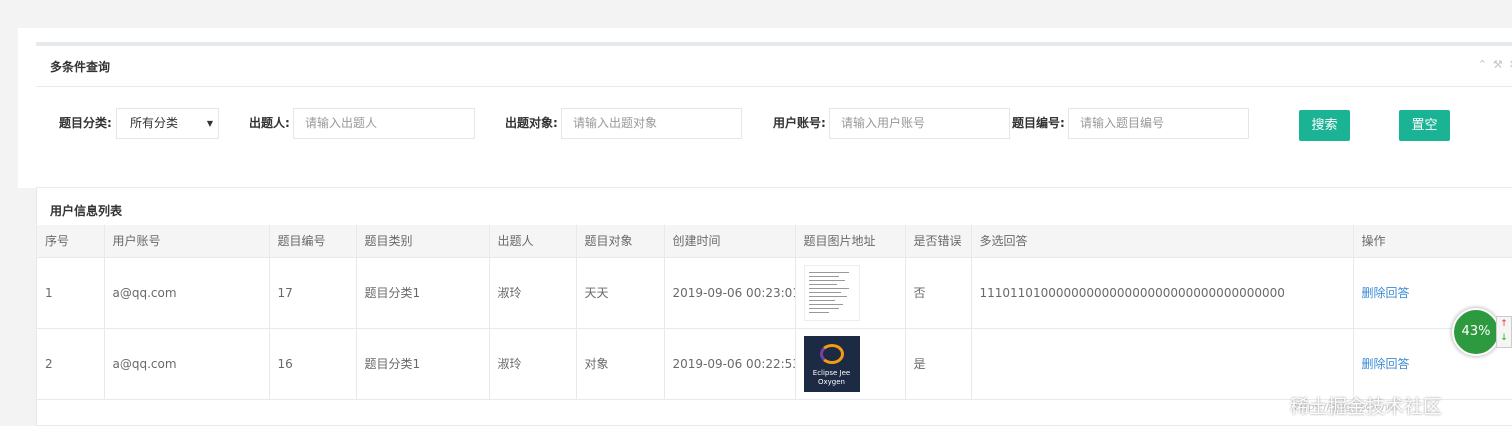 The height and width of the screenshot is (426, 1512). I want to click on cell-image, so click(850, 293).